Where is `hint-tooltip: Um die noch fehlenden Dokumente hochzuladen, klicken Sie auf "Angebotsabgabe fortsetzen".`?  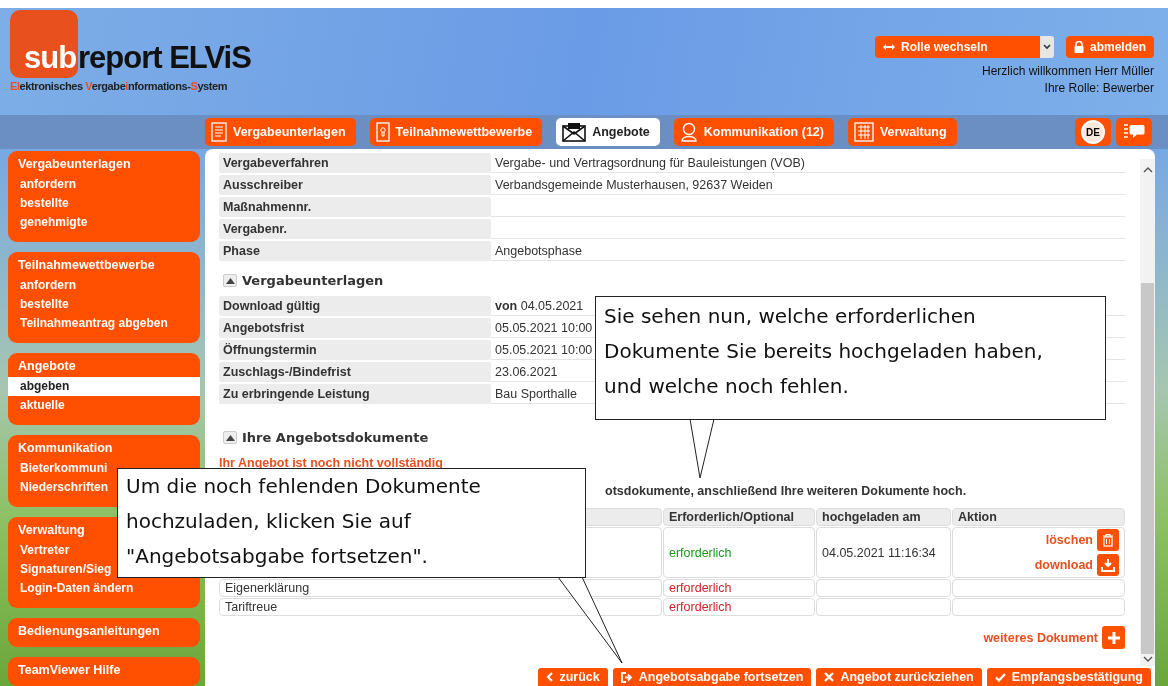 hint-tooltip: Um die noch fehlenden Dokumente hochzuladen, klicken Sie auf "Angebotsabgabe fortsetzen". is located at coordinates (351, 523).